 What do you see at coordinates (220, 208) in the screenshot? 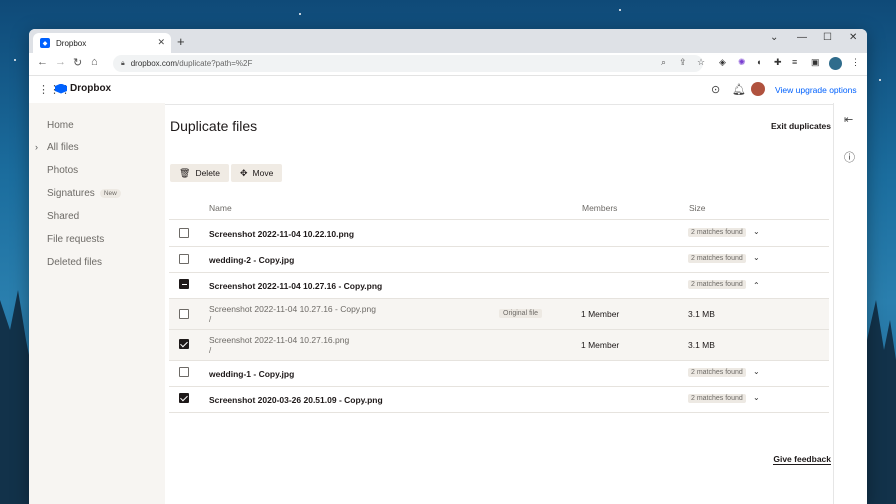
I see `column-header-name: Name` at bounding box center [220, 208].